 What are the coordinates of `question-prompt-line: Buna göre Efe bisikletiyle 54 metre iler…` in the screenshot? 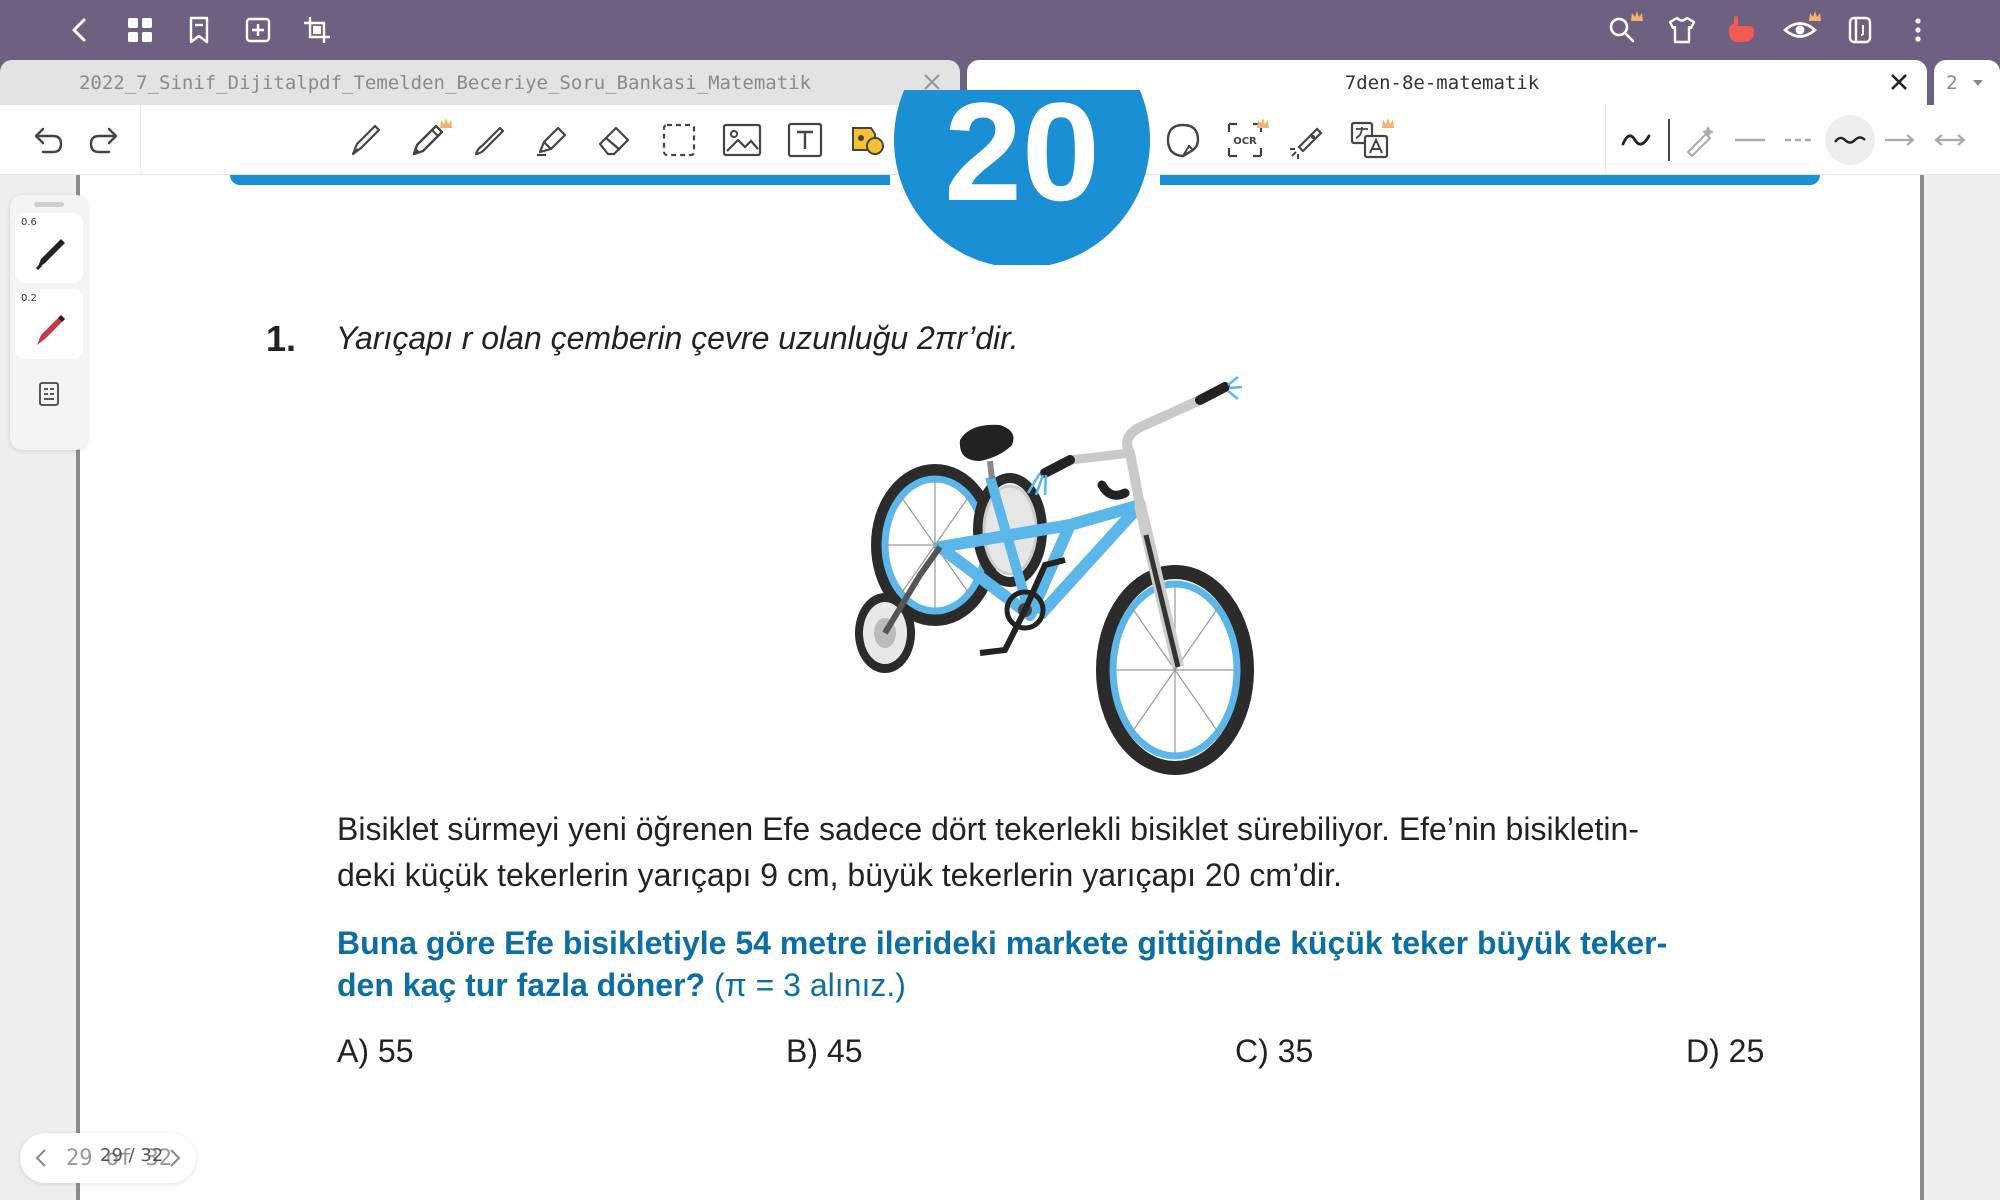 It's located at (1002, 943).